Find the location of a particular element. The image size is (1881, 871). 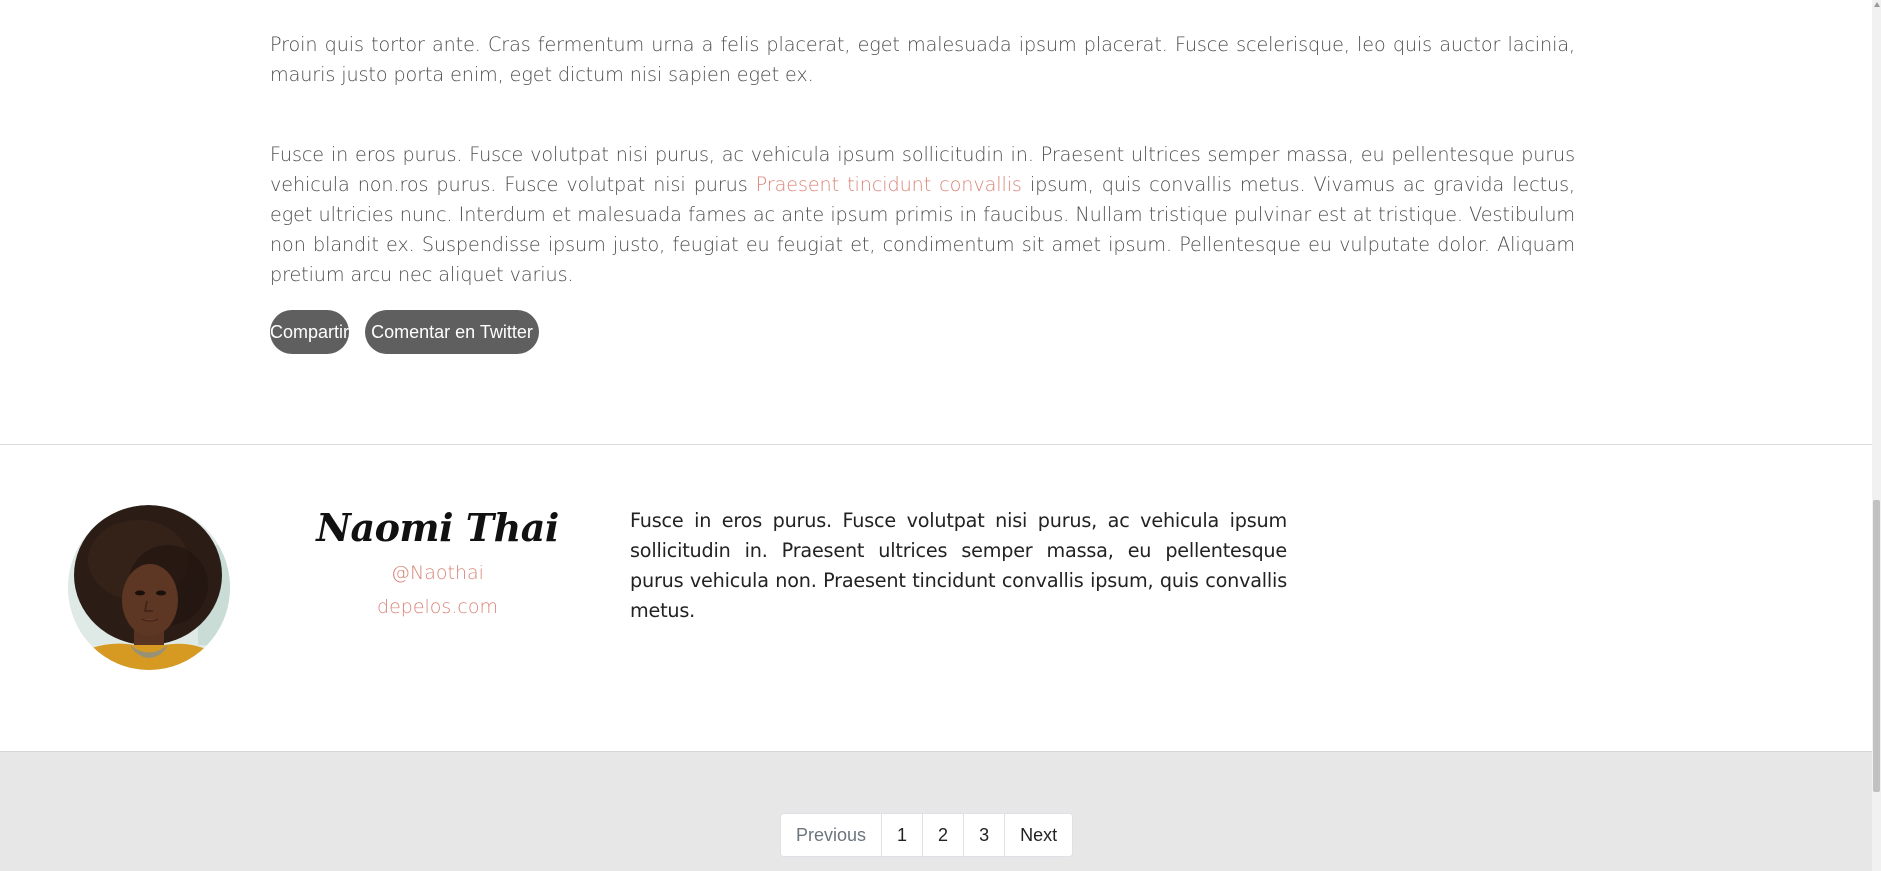

pagination-page-2: 2 is located at coordinates (944, 835).